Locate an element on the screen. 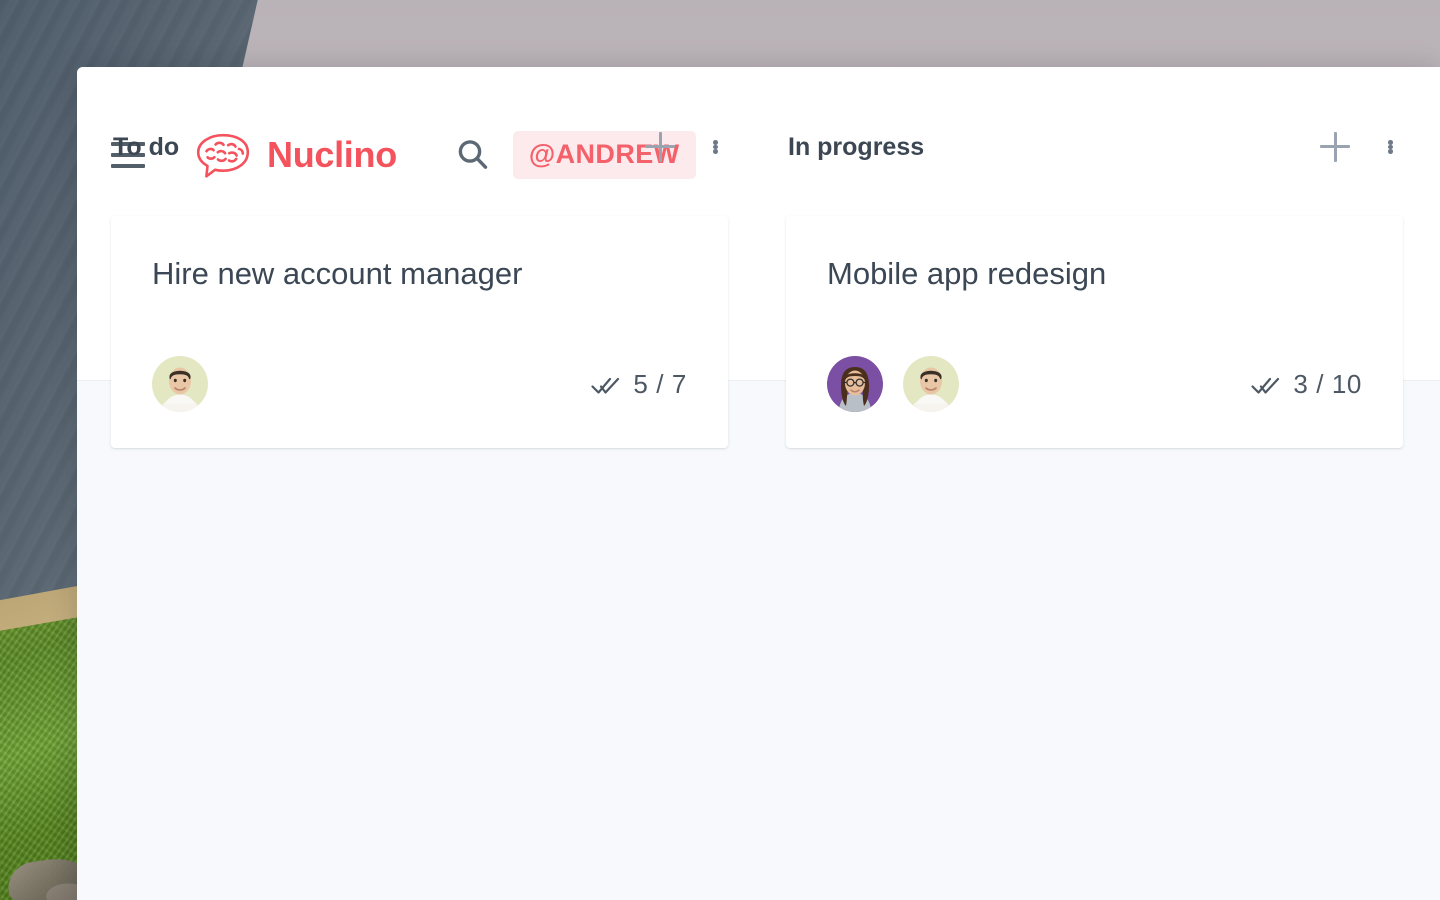 Image resolution: width=1440 pixels, height=900 pixels. card-progress: 3 / 10 is located at coordinates (1306, 384).